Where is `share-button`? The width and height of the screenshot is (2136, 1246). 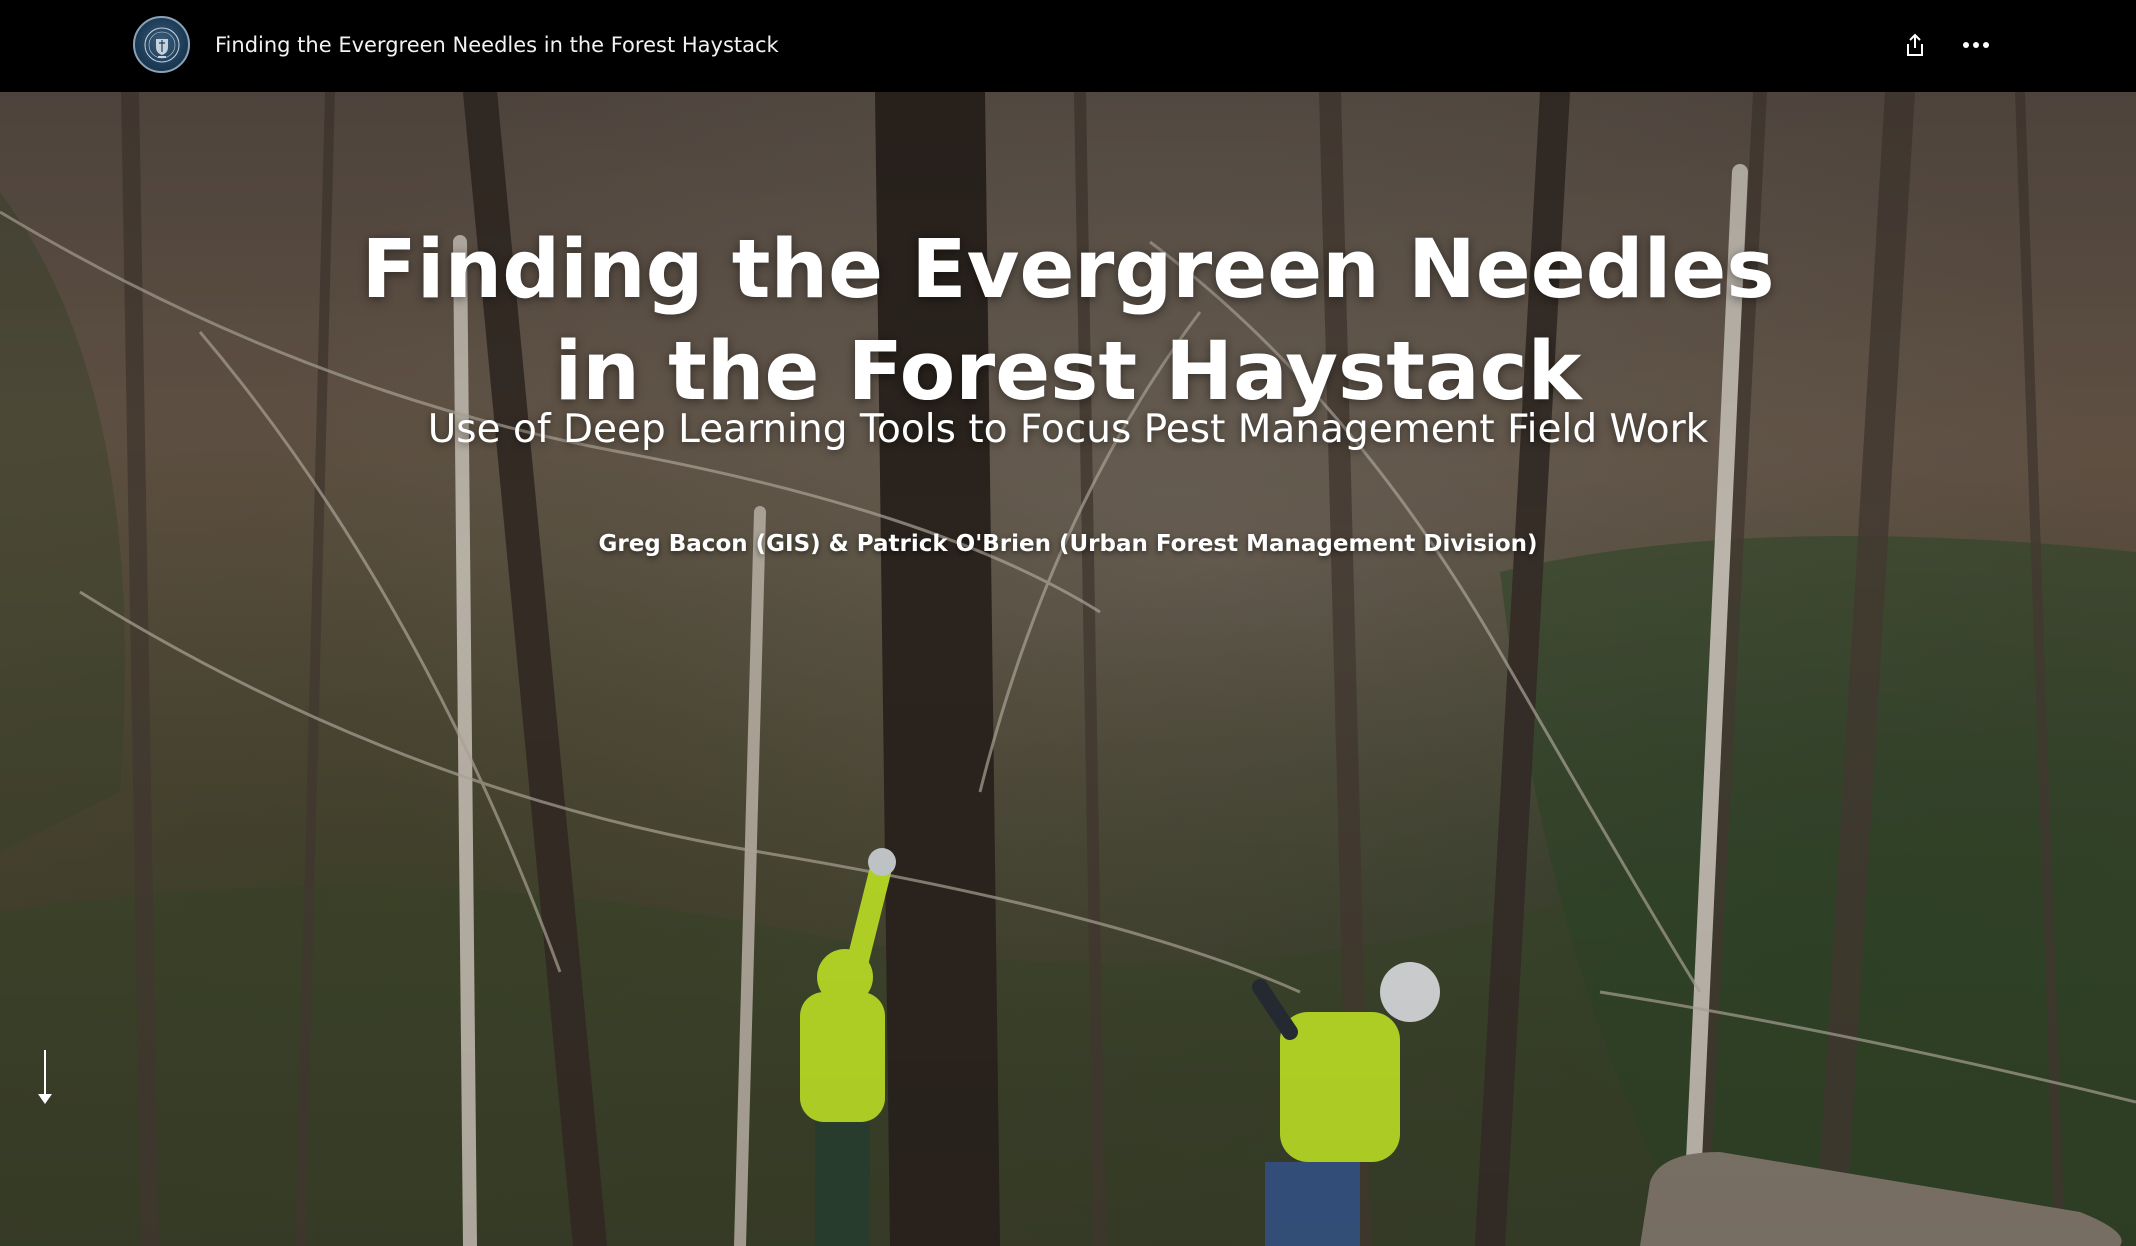 share-button is located at coordinates (1915, 45).